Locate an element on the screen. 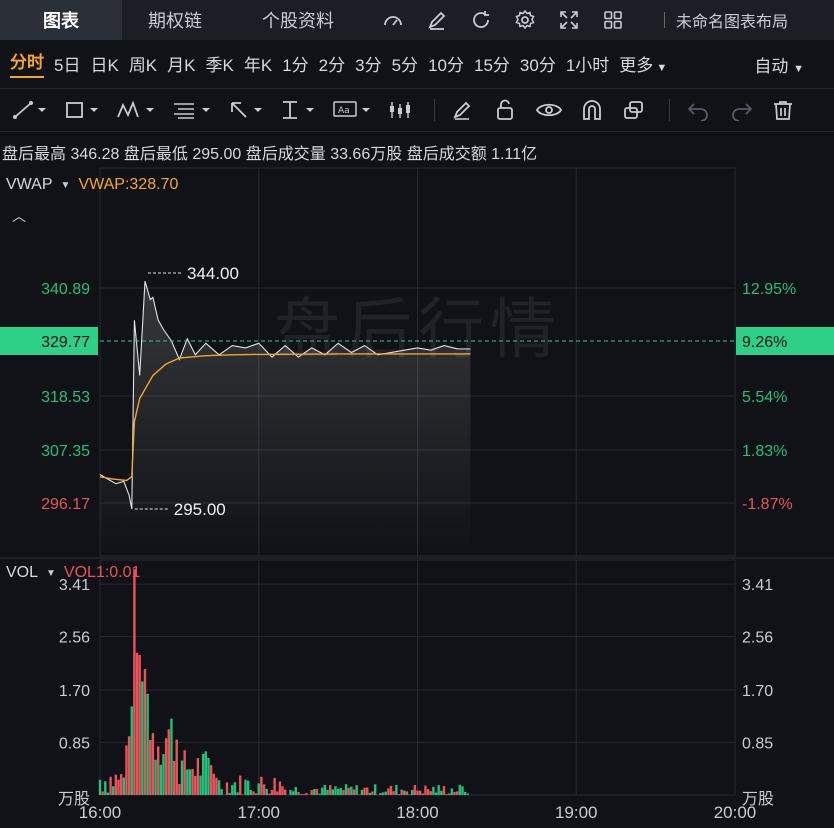  vol-tick-left: 0.85 is located at coordinates (74, 743).